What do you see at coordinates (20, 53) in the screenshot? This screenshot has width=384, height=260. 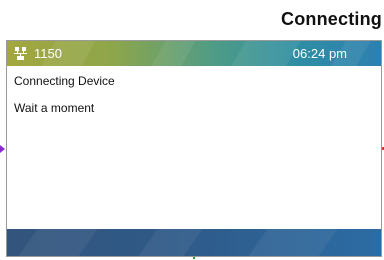 I see `network-extension-icon` at bounding box center [20, 53].